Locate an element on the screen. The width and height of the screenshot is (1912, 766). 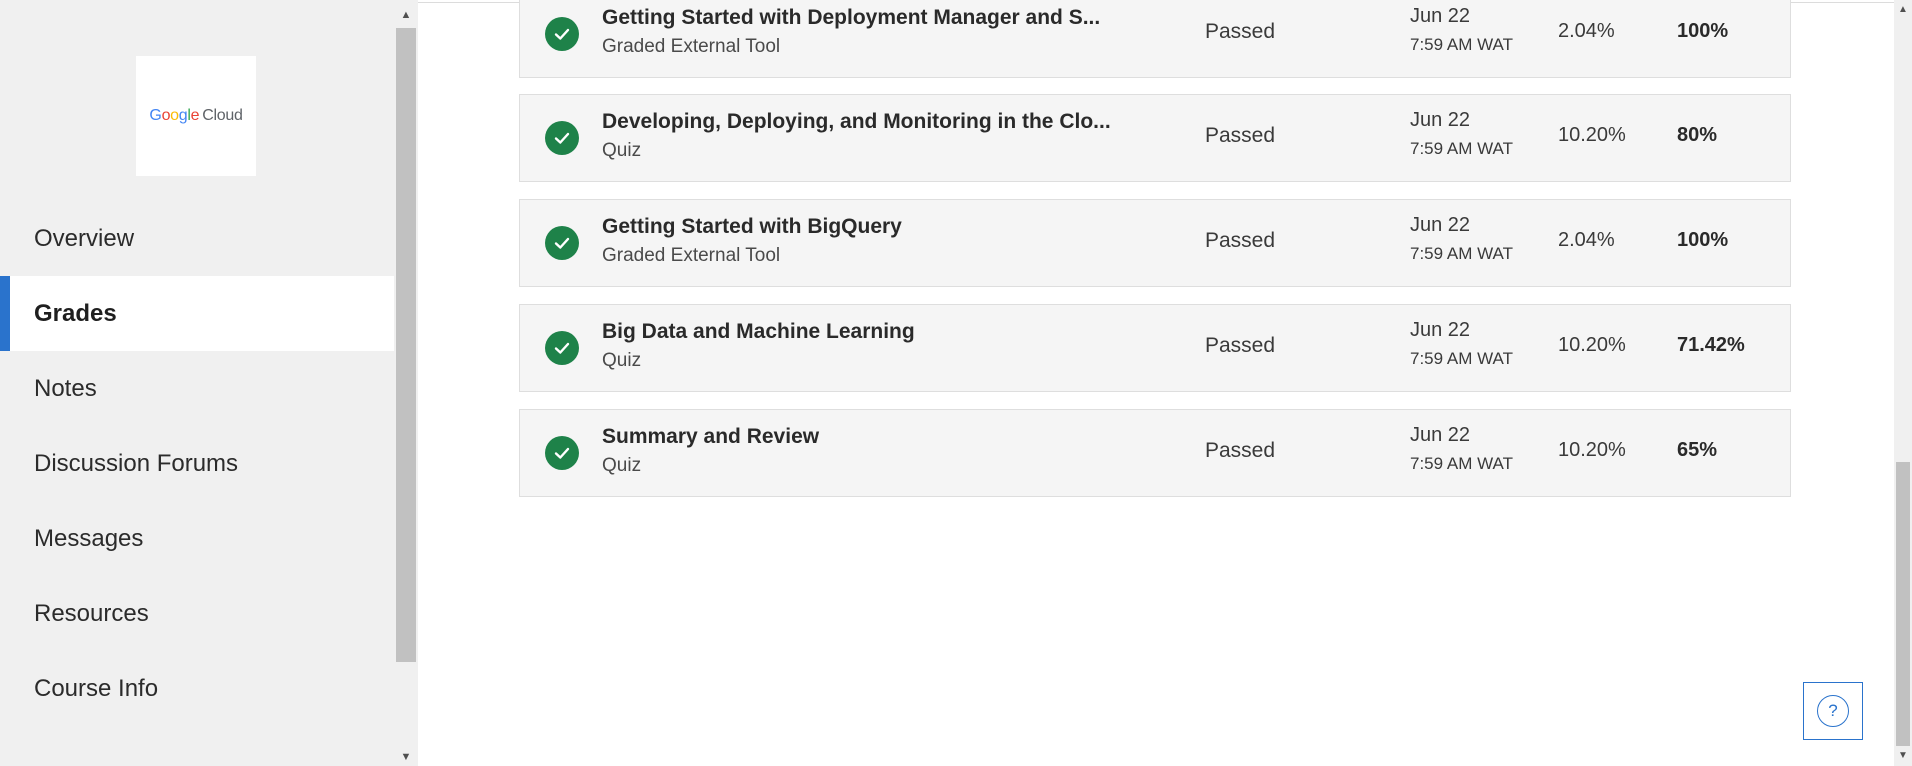
main-scrollbar-thumb is located at coordinates (1903, 604).